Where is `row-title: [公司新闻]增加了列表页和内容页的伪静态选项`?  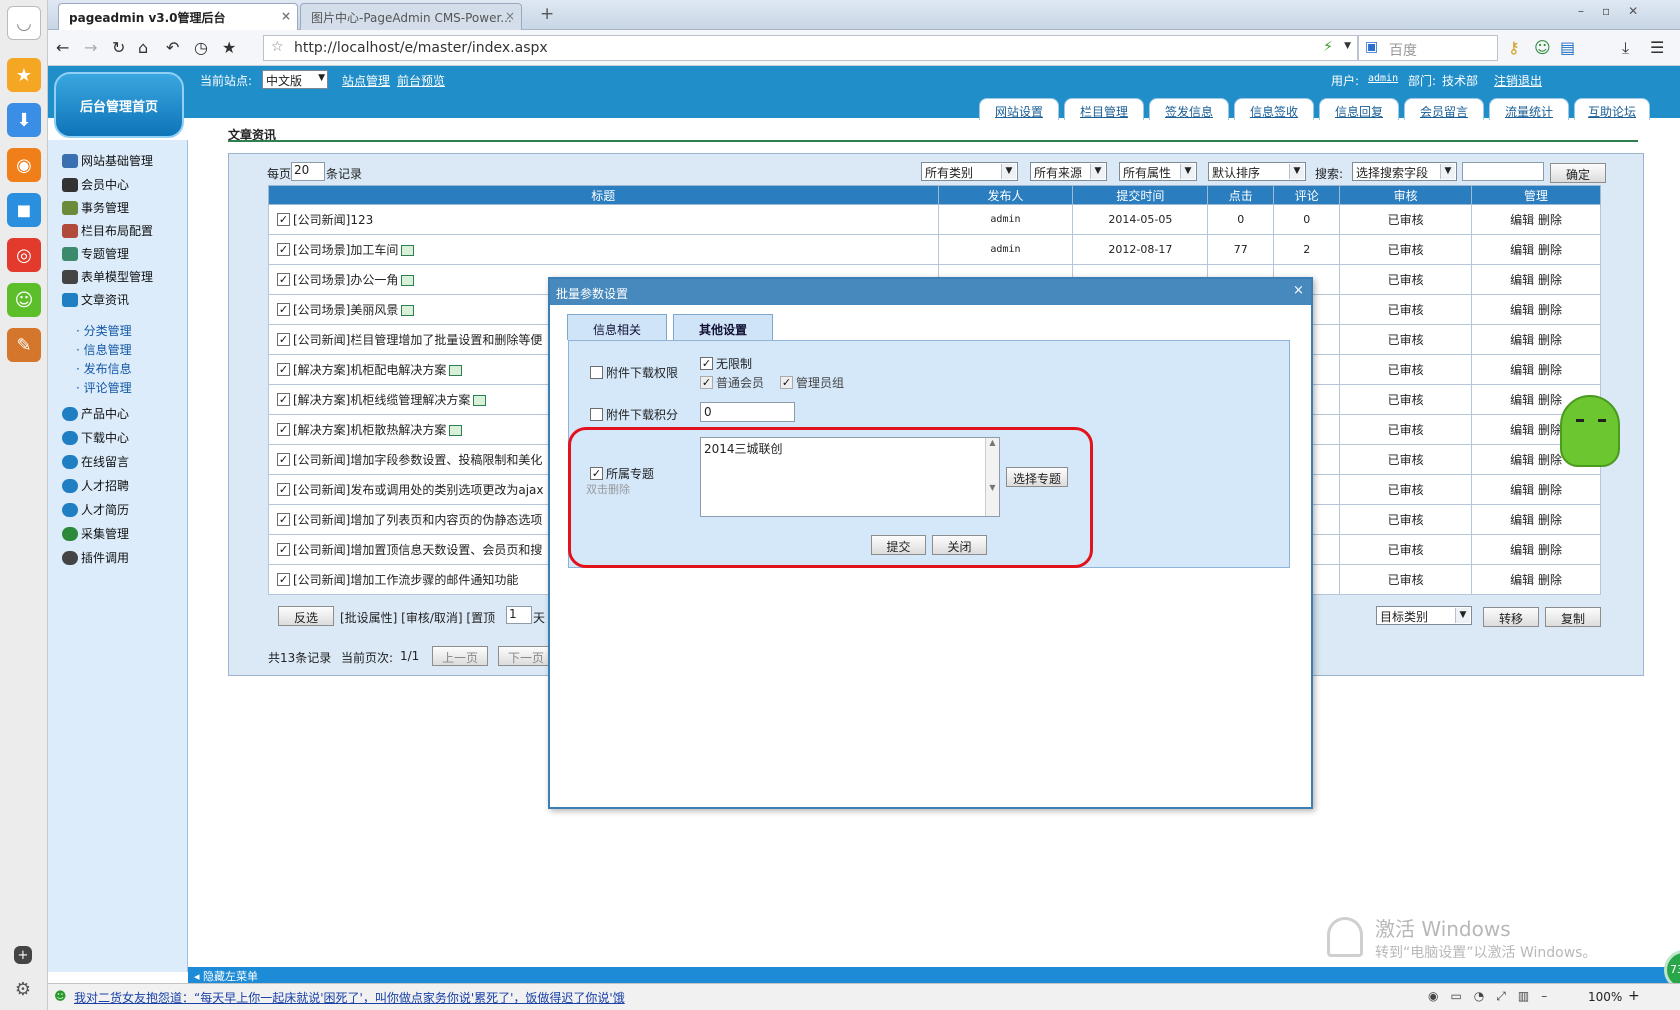
row-title: [公司新闻]增加了列表页和内容页的伪静态选项 is located at coordinates (417, 520).